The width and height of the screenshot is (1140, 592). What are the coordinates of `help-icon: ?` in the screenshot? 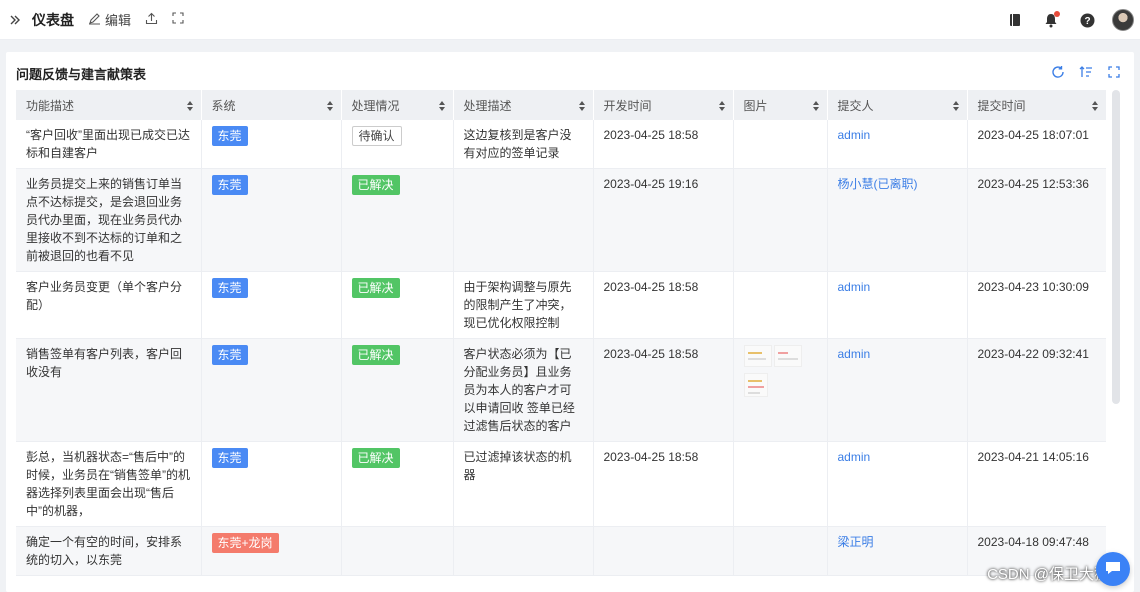 It's located at (1087, 20).